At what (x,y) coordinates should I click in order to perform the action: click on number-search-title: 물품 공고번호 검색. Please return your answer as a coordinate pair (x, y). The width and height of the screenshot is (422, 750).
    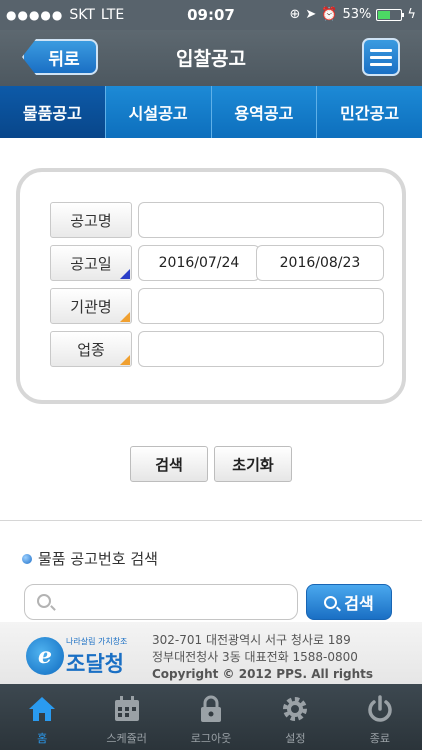
    Looking at the image, I should click on (90, 558).